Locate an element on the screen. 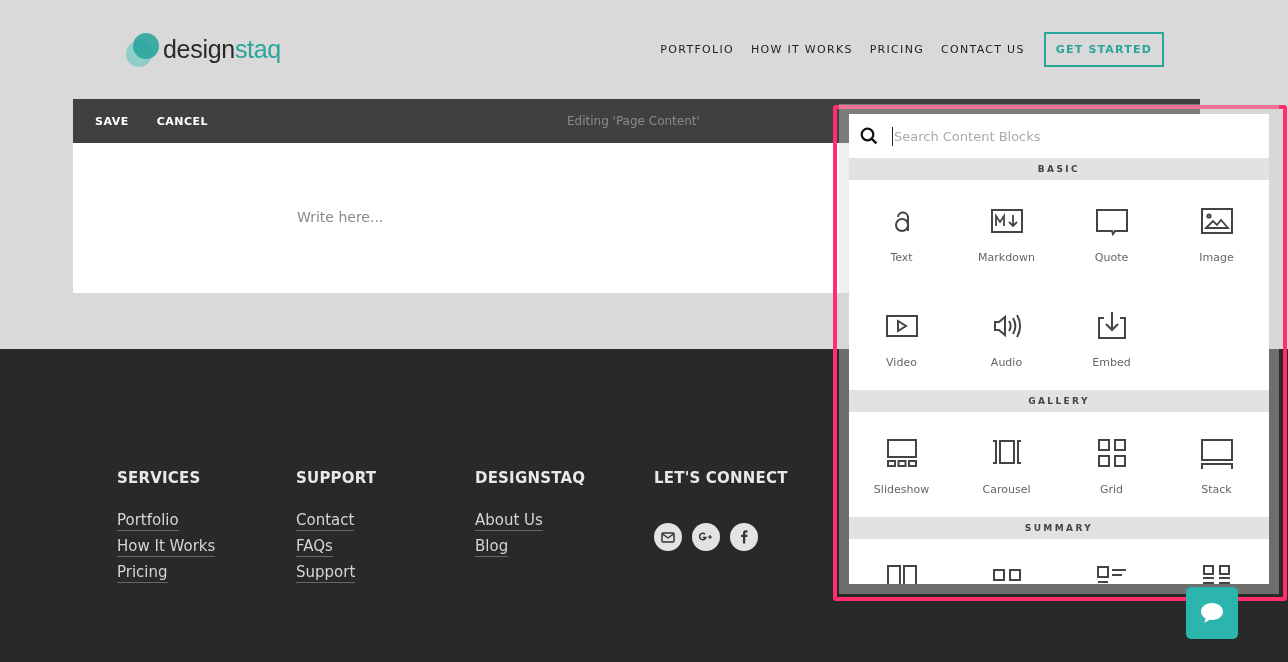 This screenshot has height=662, width=1288. footer-link: Portfolio is located at coordinates (148, 521).